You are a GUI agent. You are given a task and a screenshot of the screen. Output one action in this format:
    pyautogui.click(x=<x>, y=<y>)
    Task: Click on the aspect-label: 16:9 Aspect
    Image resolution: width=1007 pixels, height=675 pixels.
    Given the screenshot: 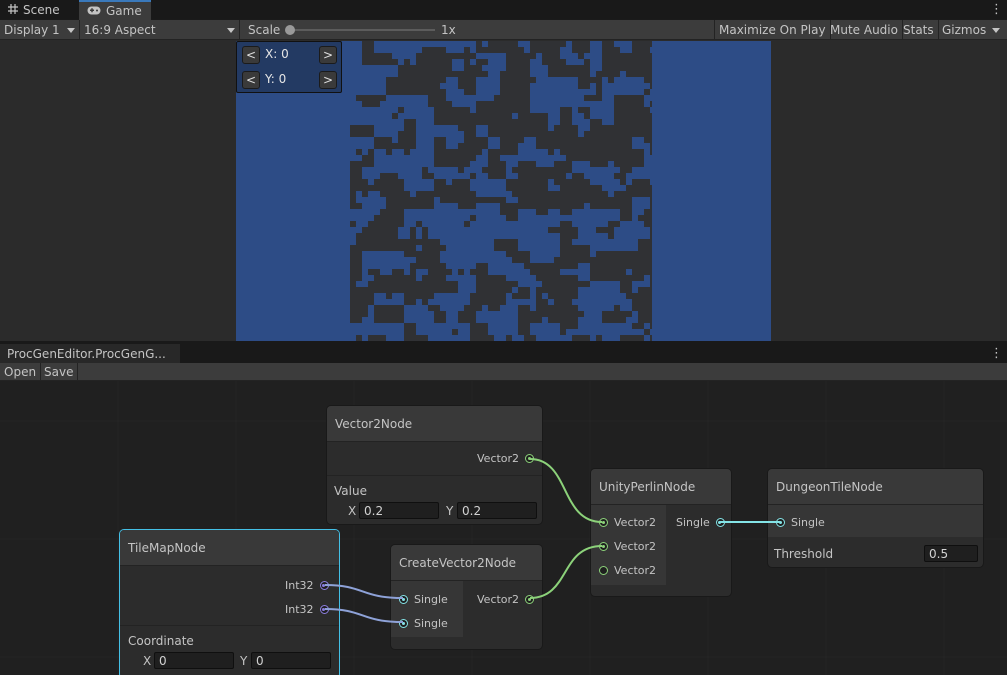 What is the action you would take?
    pyautogui.click(x=120, y=30)
    